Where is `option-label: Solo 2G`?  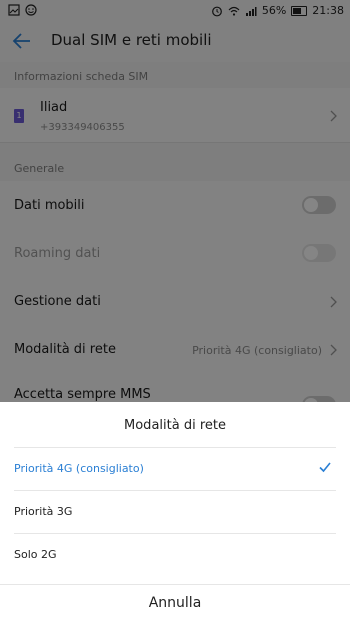
option-label: Solo 2G is located at coordinates (35, 554).